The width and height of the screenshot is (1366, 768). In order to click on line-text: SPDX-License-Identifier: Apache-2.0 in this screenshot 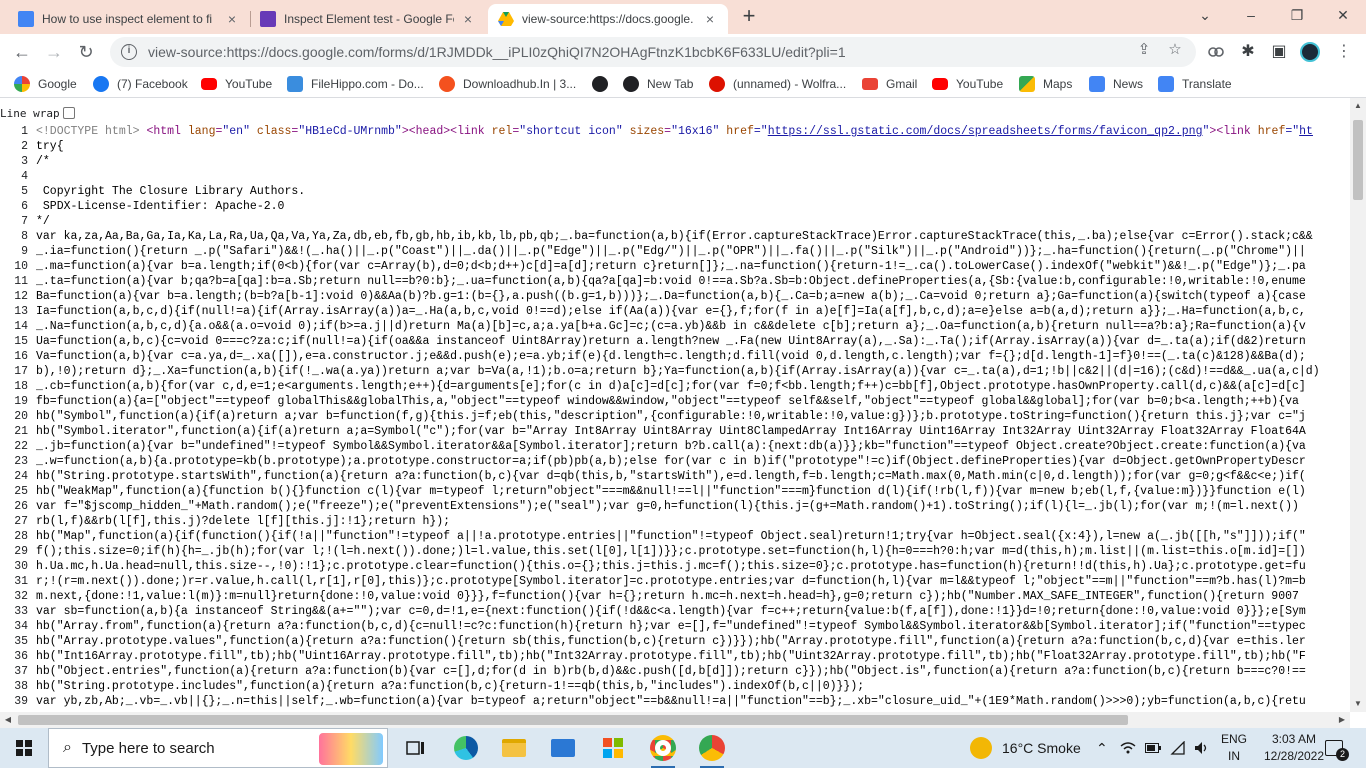, I will do `click(160, 206)`.